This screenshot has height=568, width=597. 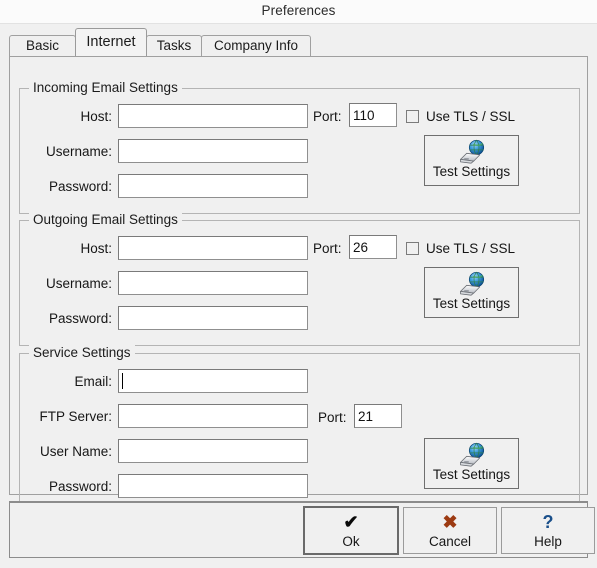 I want to click on button-test-incoming-label: Test Settings, so click(x=471, y=171).